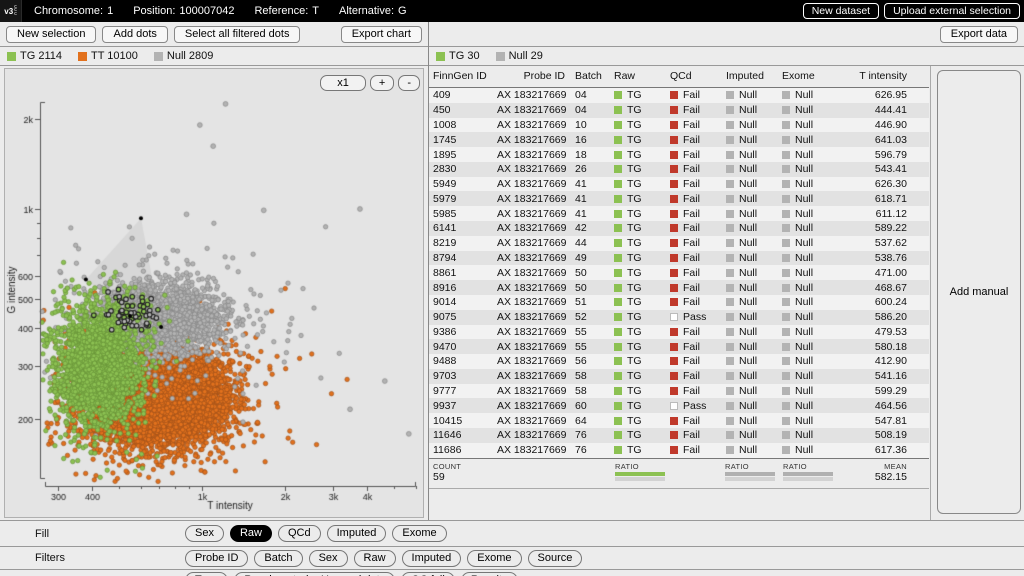  I want to click on chromosome-value: 1, so click(110, 11).